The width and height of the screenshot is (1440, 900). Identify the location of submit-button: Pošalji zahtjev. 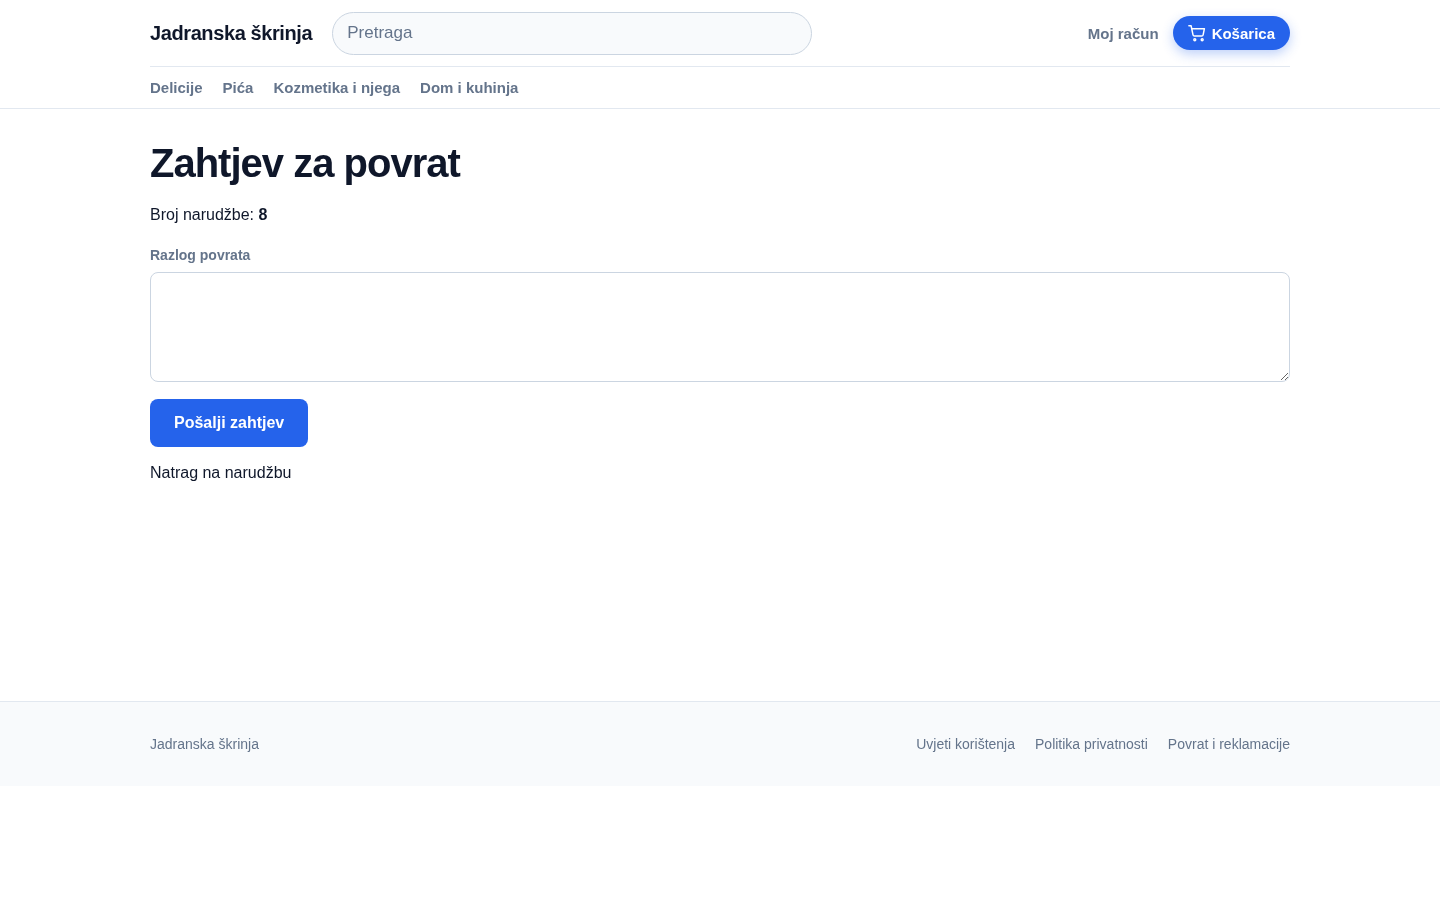
(229, 423).